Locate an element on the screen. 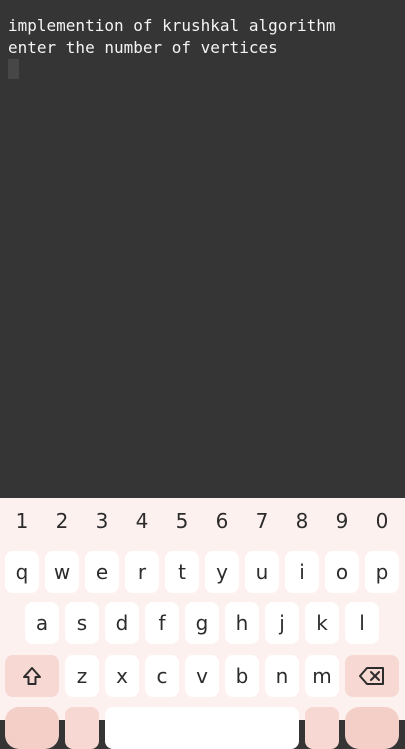 The height and width of the screenshot is (749, 405). key-r: r is located at coordinates (142, 572).